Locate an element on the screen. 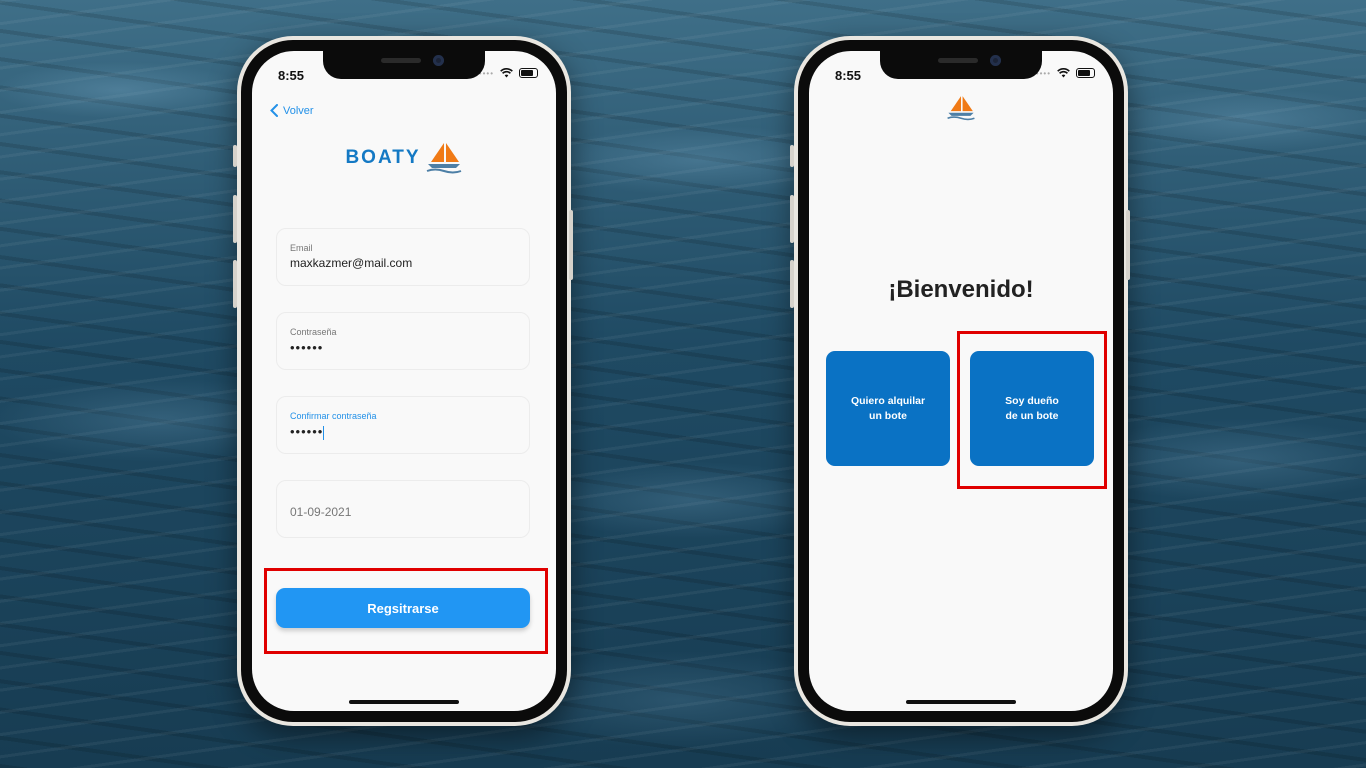 This screenshot has height=768, width=1366. owner-highlight is located at coordinates (1032, 410).